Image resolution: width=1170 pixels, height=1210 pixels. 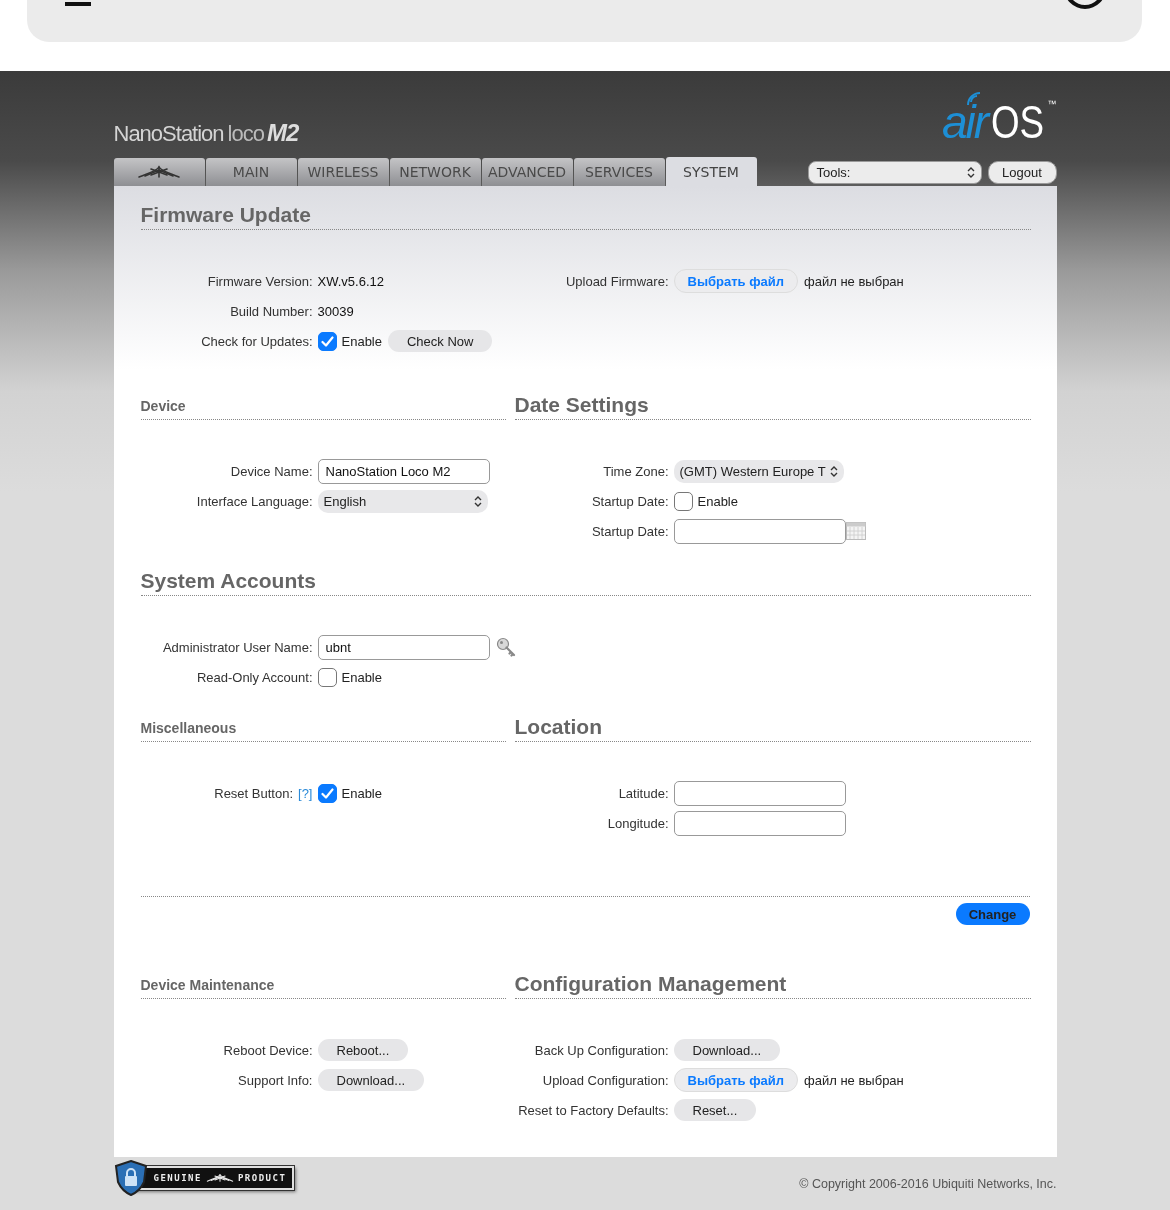 What do you see at coordinates (435, 172) in the screenshot?
I see `nav-tab: NETWORK` at bounding box center [435, 172].